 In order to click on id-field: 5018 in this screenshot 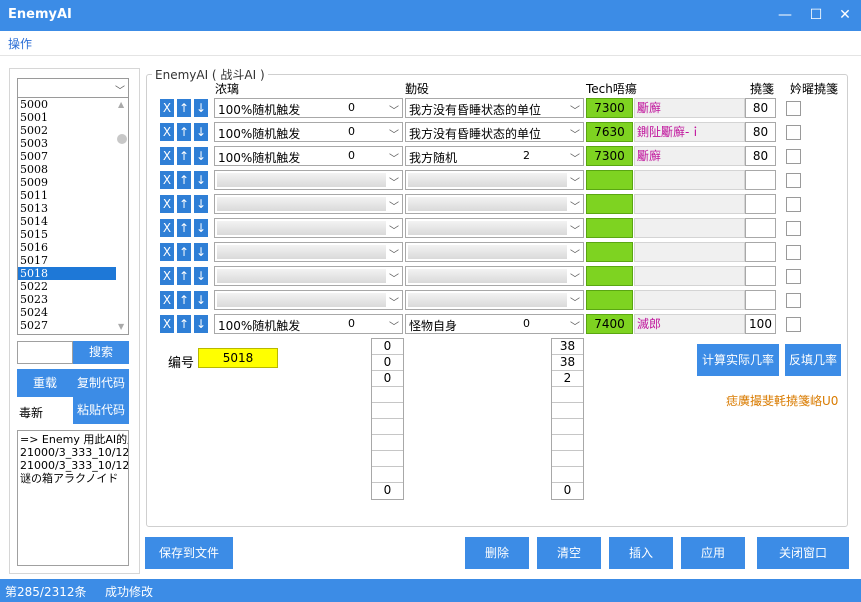, I will do `click(238, 358)`.